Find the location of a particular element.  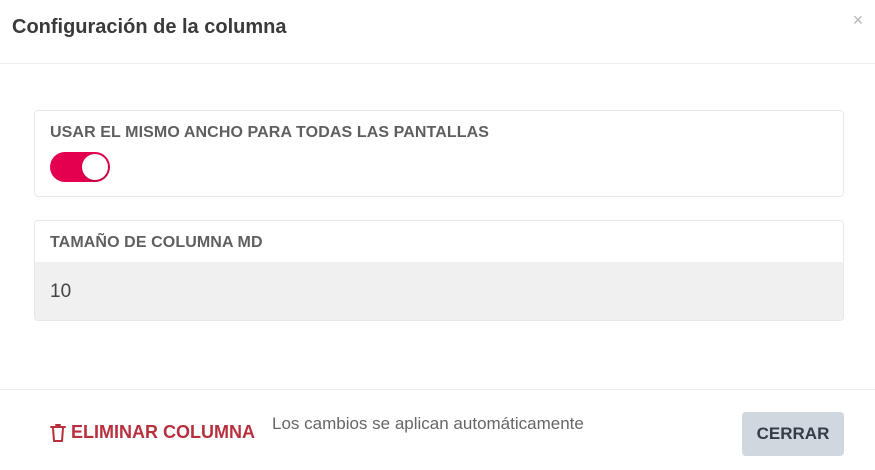

modal-header: Configuración de la columna × is located at coordinates (437, 32).